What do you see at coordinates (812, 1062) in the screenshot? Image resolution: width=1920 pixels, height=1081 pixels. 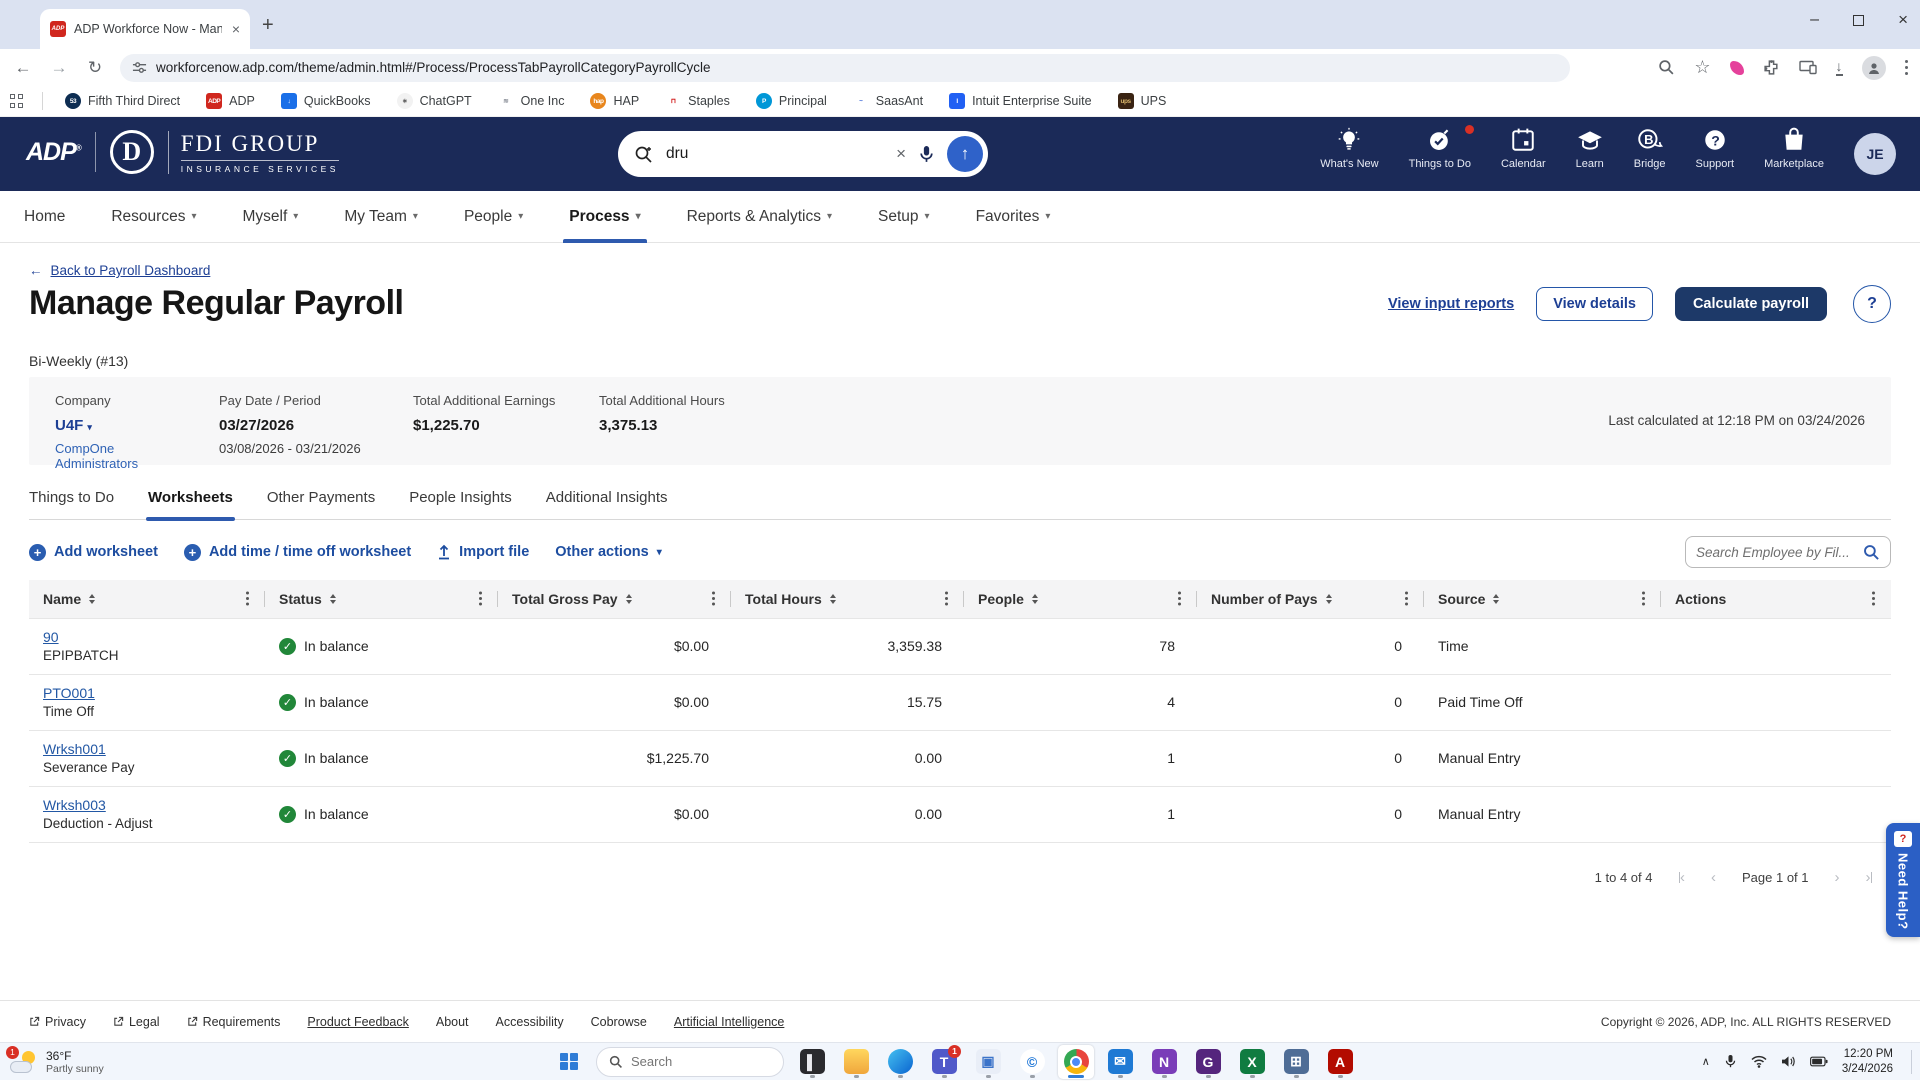 I see `desktop-preview-app-icon: ▌` at bounding box center [812, 1062].